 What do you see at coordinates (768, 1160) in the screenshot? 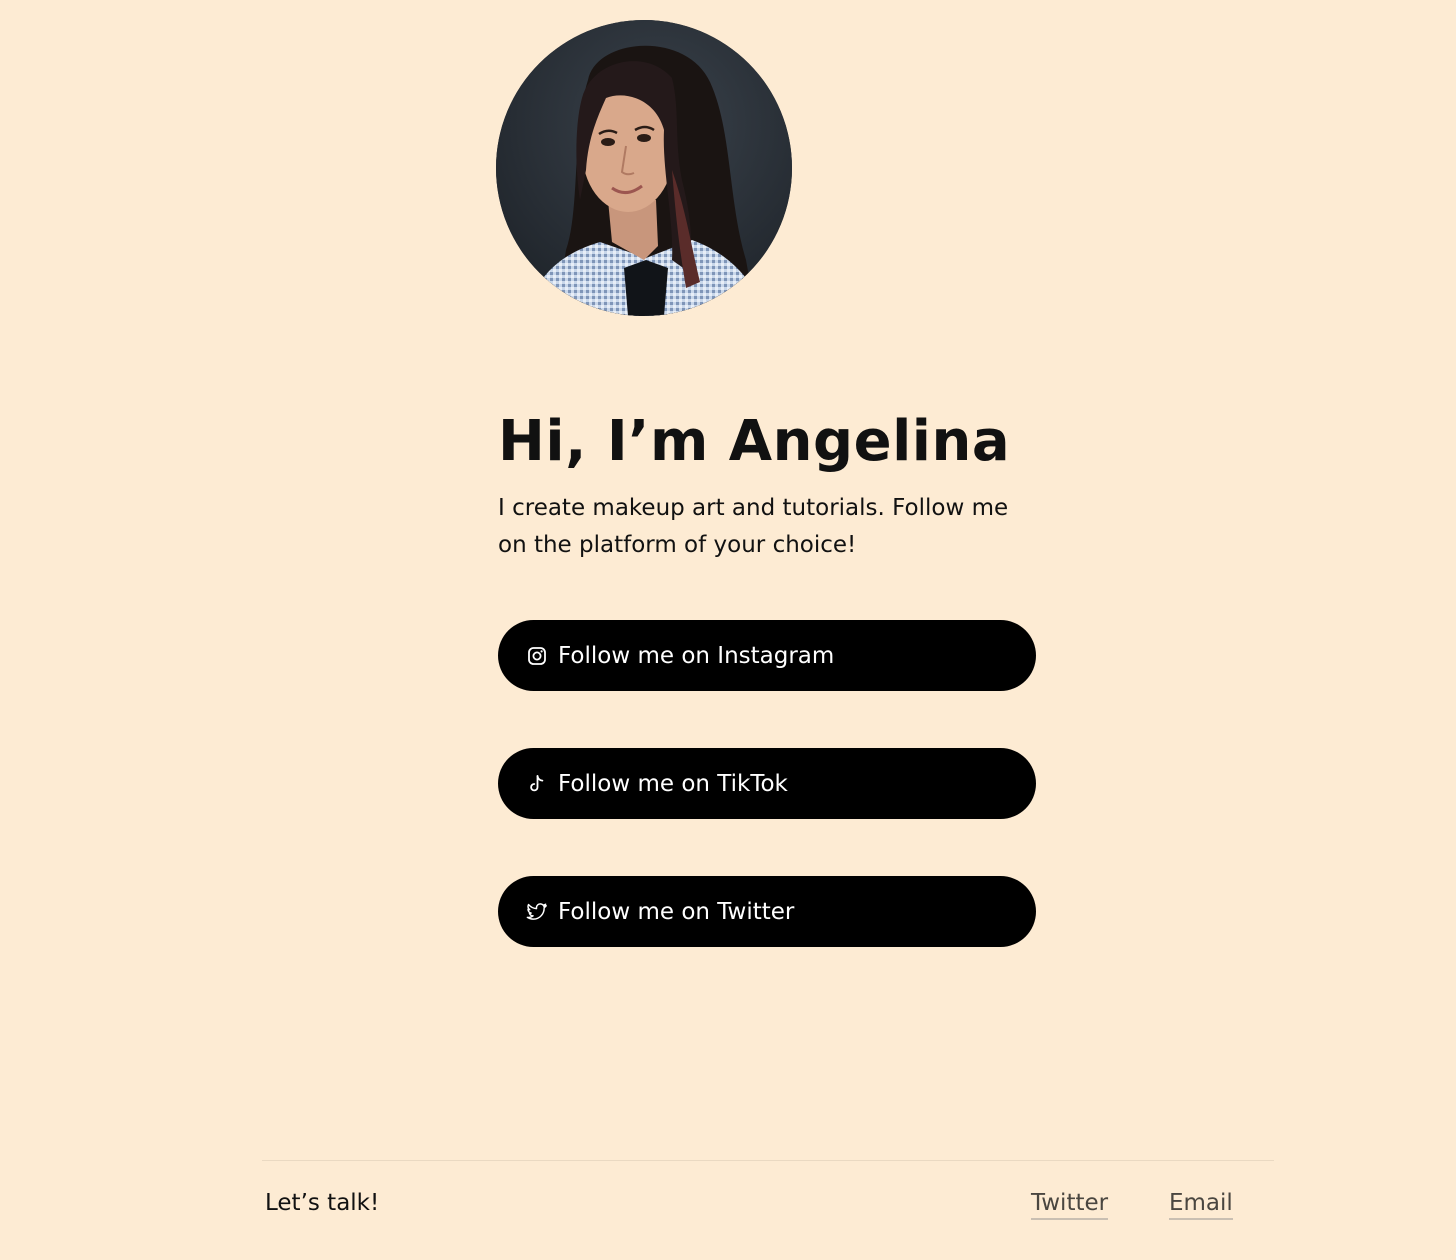
I see `footer-divider` at bounding box center [768, 1160].